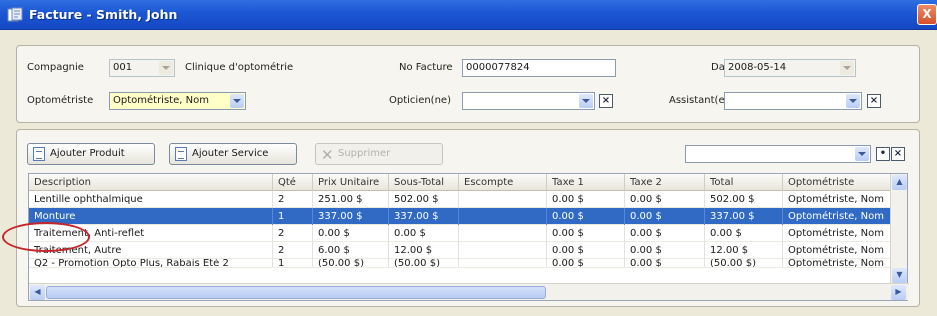  What do you see at coordinates (55, 67) in the screenshot?
I see `compagnie-label: Compagnie` at bounding box center [55, 67].